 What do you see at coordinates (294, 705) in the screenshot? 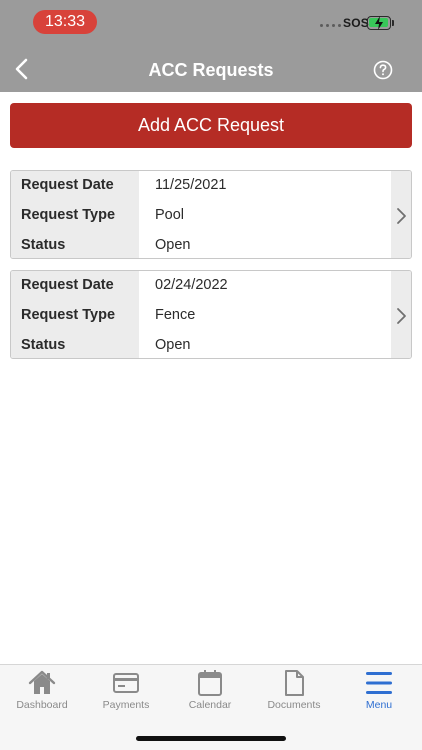
I see `tab-label: Documents` at bounding box center [294, 705].